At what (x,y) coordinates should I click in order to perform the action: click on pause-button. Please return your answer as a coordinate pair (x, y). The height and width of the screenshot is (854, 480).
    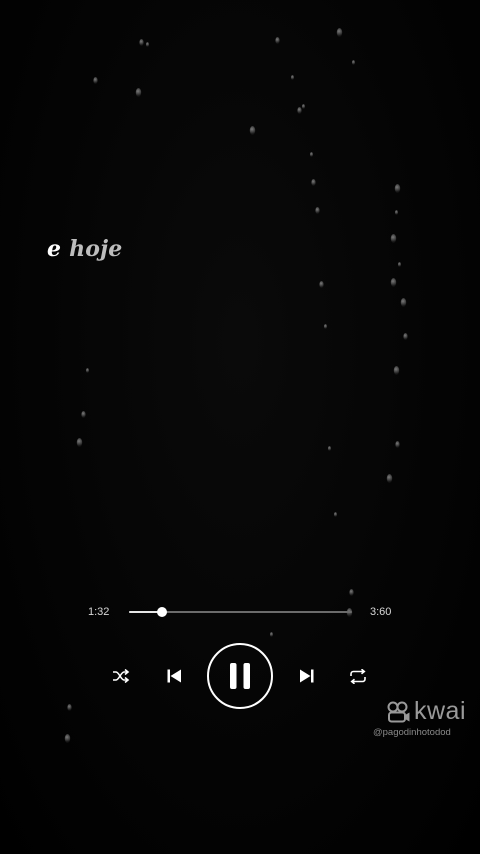
    Looking at the image, I should click on (240, 676).